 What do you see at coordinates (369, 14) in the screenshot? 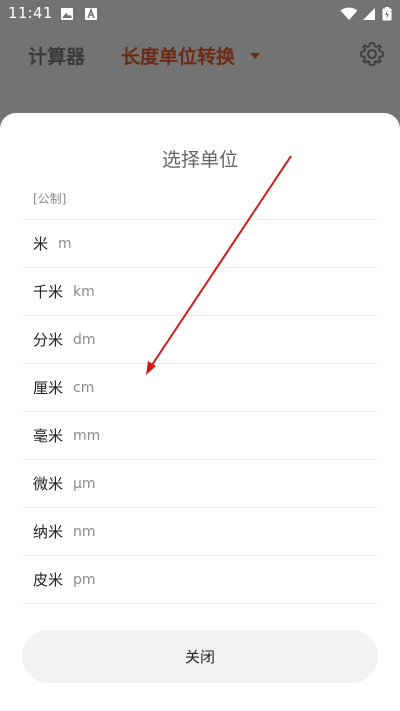
I see `signal-icon` at bounding box center [369, 14].